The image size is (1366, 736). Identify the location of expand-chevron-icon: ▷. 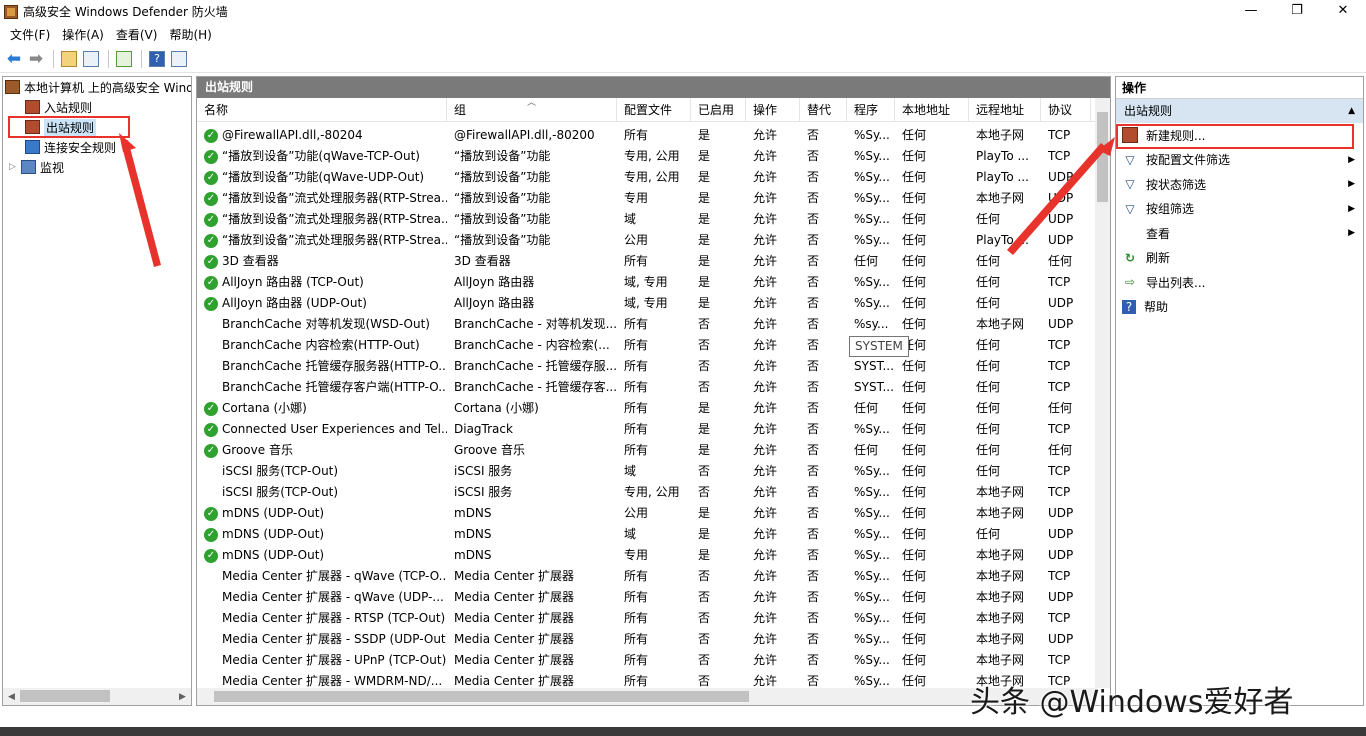
(15, 167).